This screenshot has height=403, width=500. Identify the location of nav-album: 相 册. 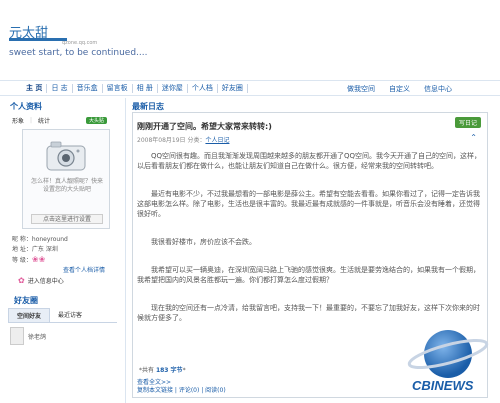
(145, 88).